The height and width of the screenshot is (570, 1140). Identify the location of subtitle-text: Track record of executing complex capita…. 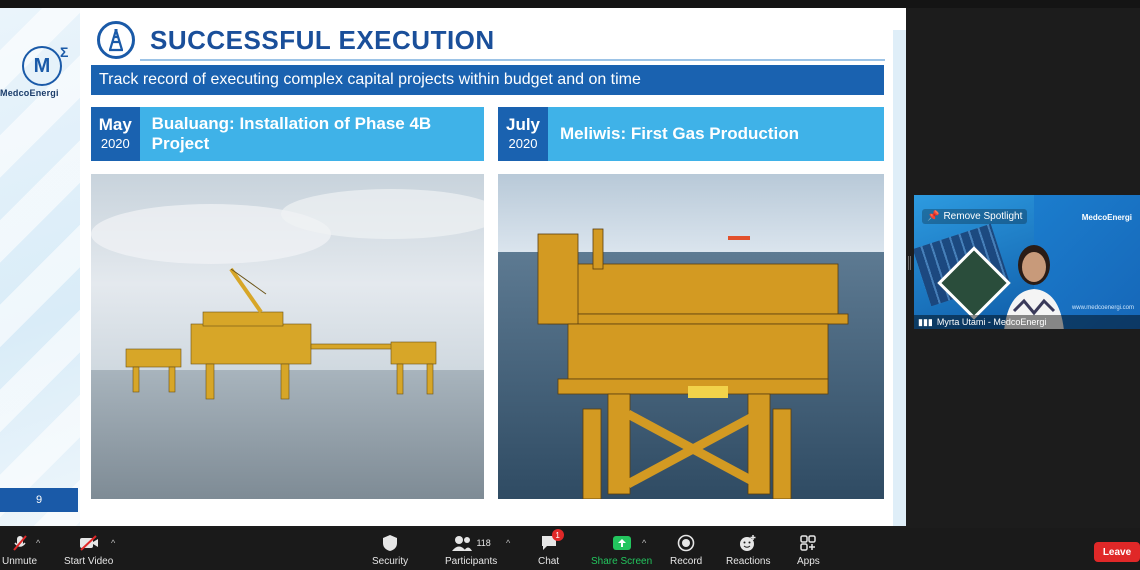
(370, 79).